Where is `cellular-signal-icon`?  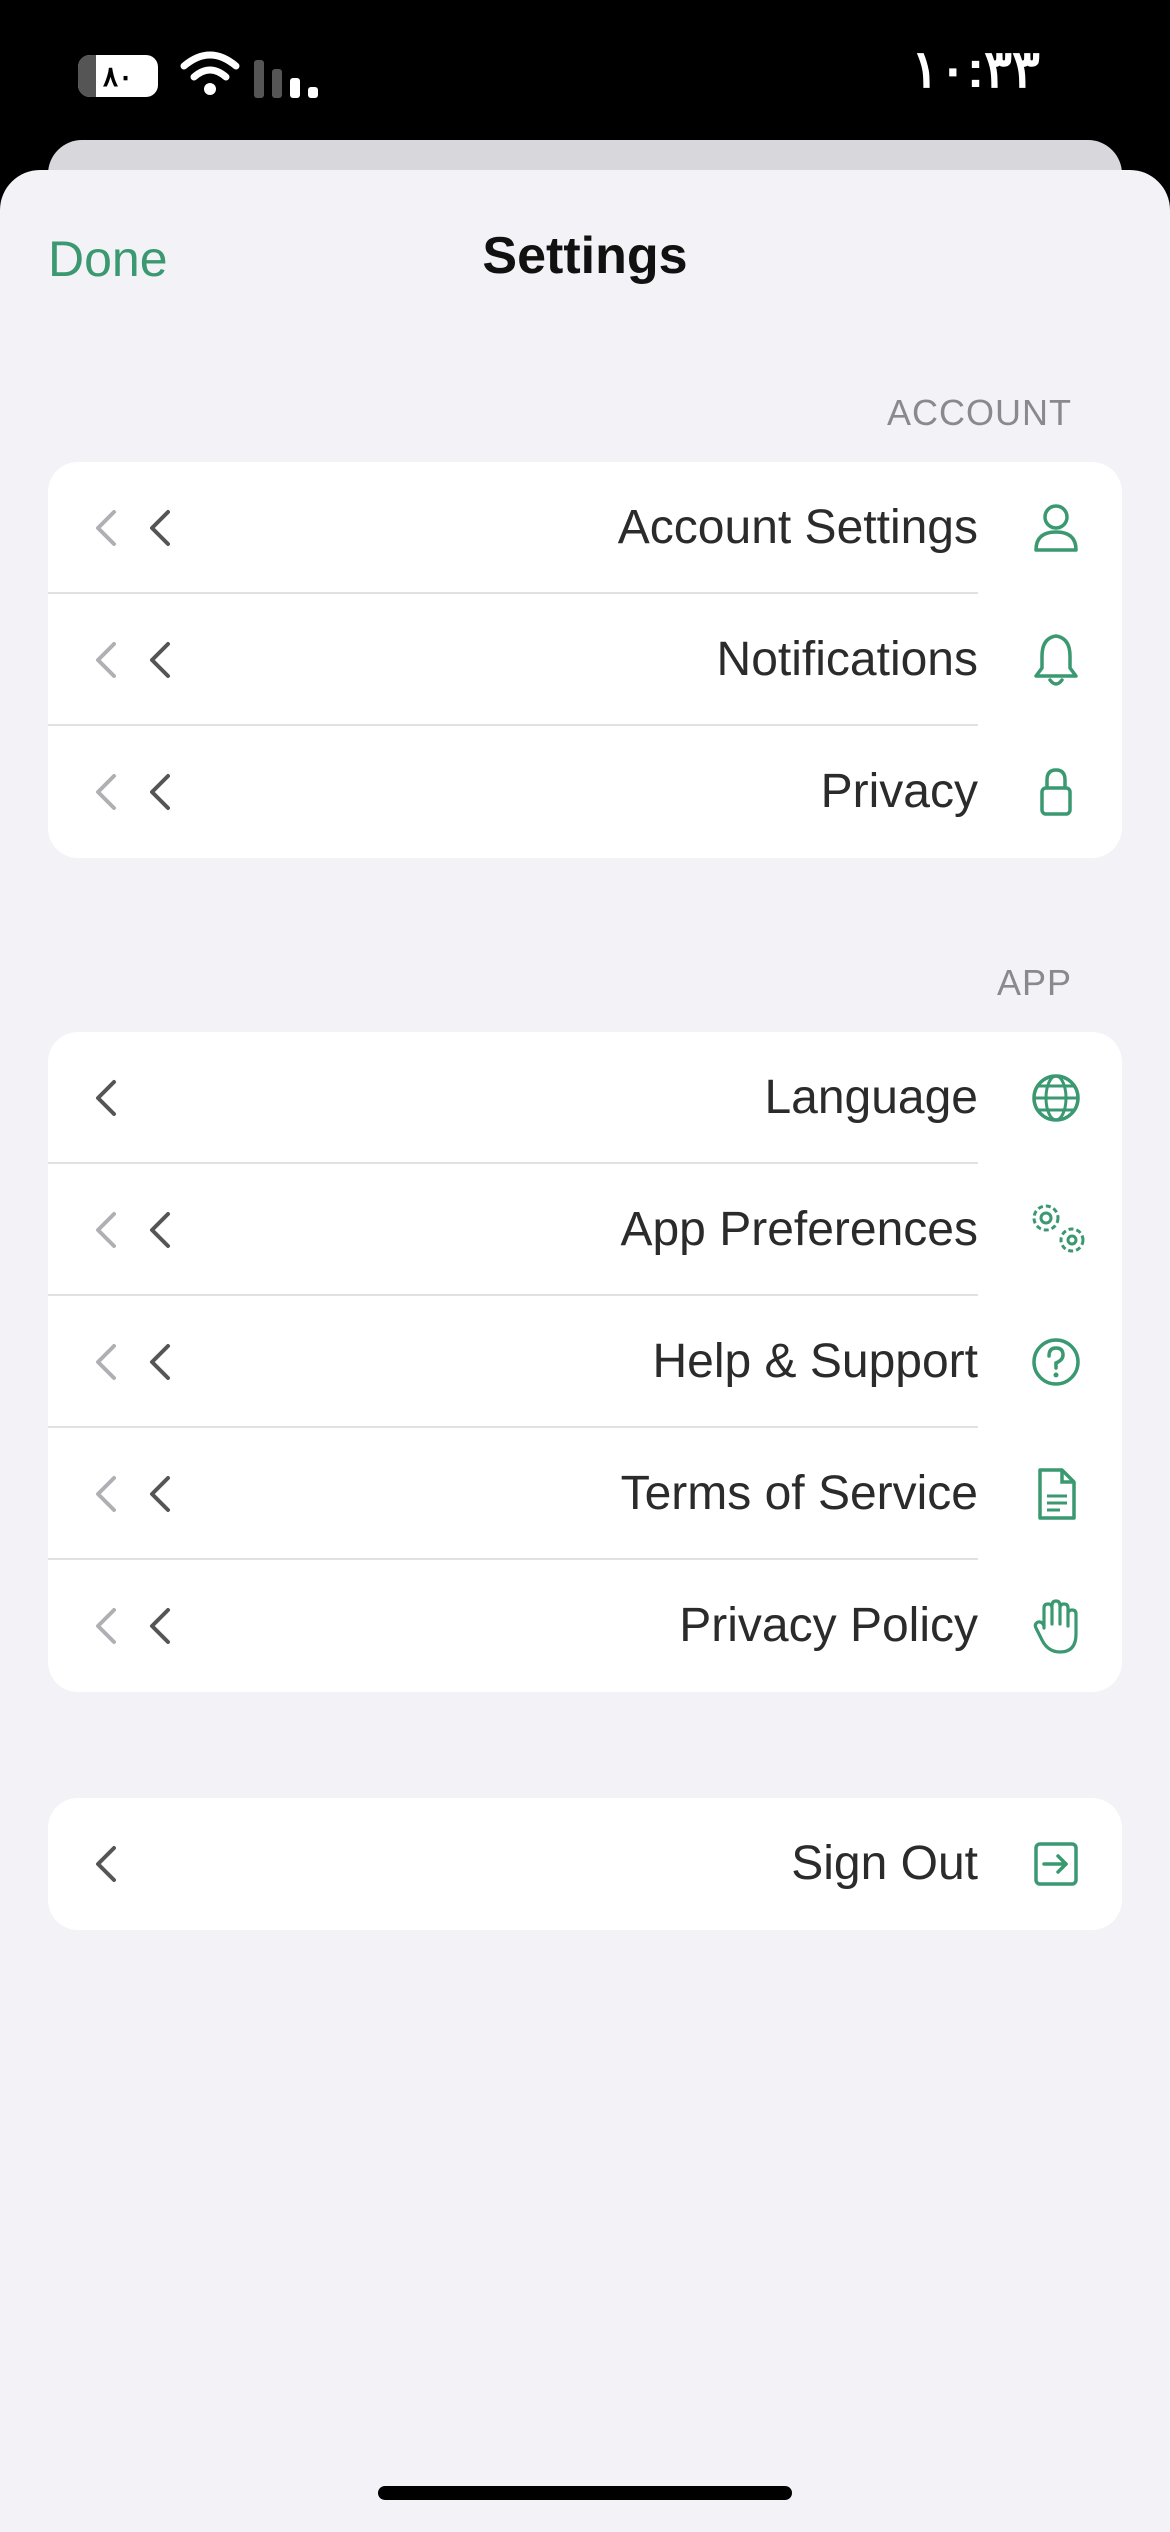 cellular-signal-icon is located at coordinates (286, 79).